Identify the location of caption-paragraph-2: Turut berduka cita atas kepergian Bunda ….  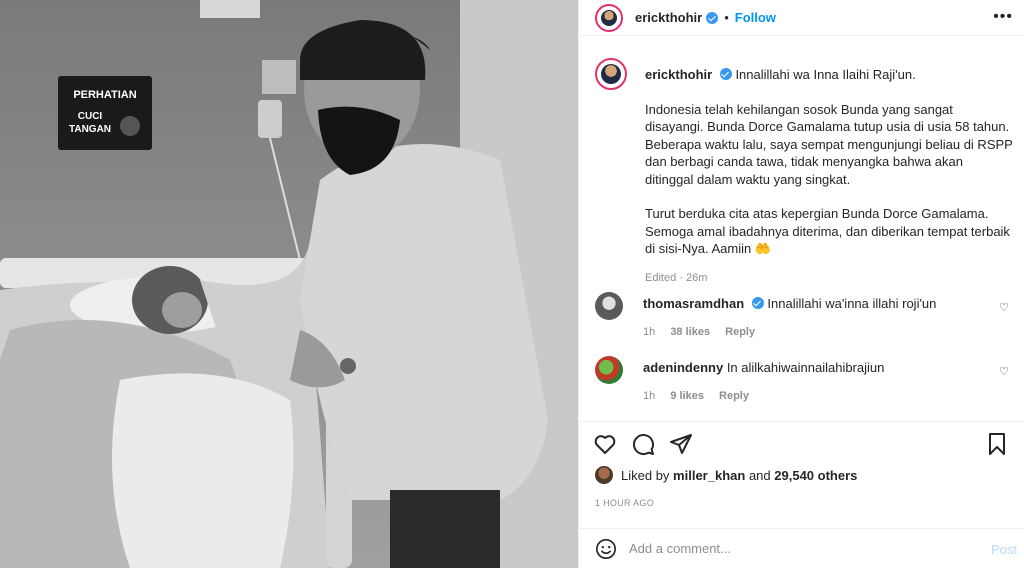
(827, 231).